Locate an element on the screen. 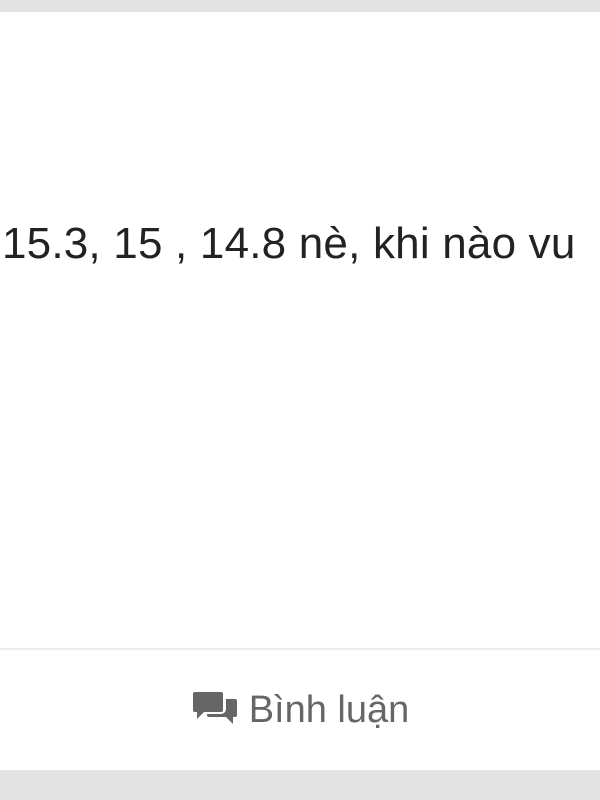 The image size is (600, 800). comment-label: Bình luận is located at coordinates (329, 710).